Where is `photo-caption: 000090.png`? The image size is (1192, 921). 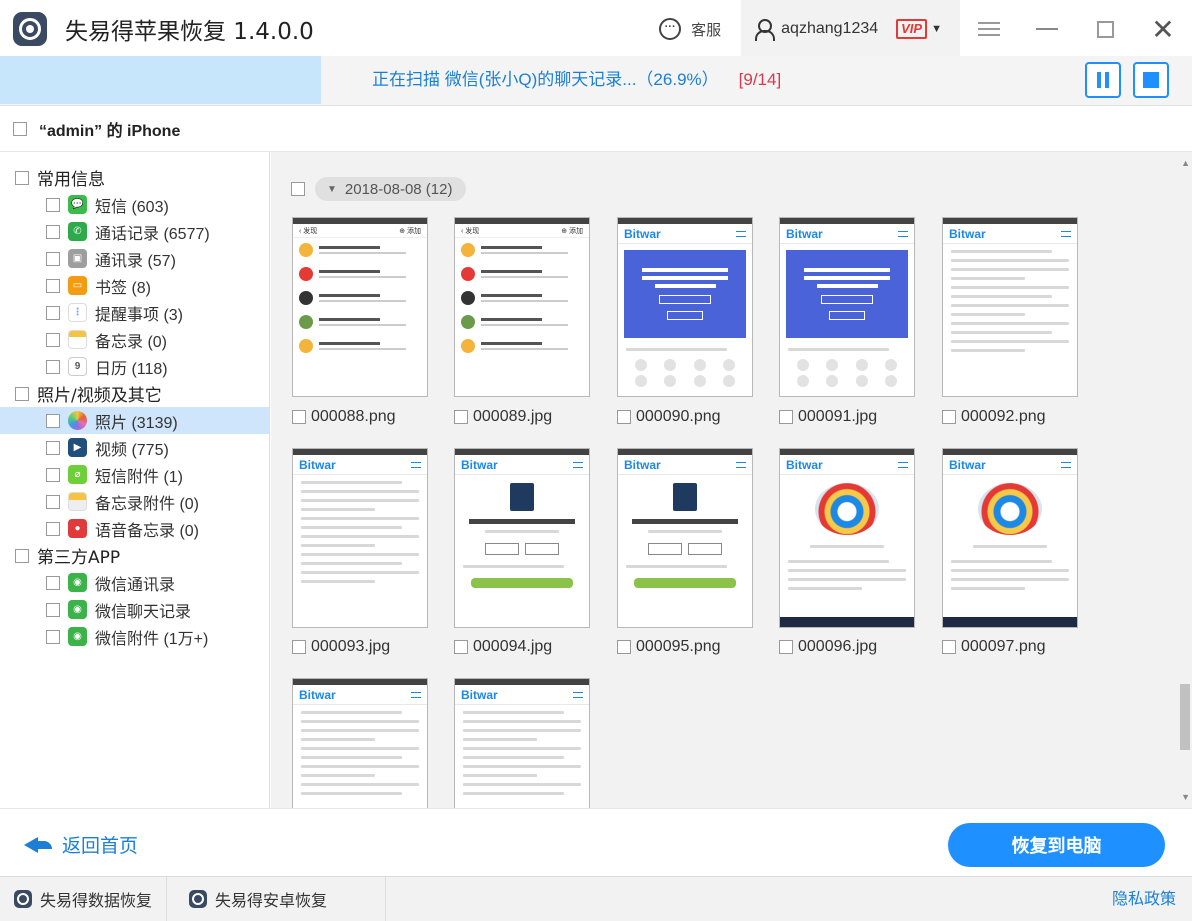 photo-caption: 000090.png is located at coordinates (669, 417).